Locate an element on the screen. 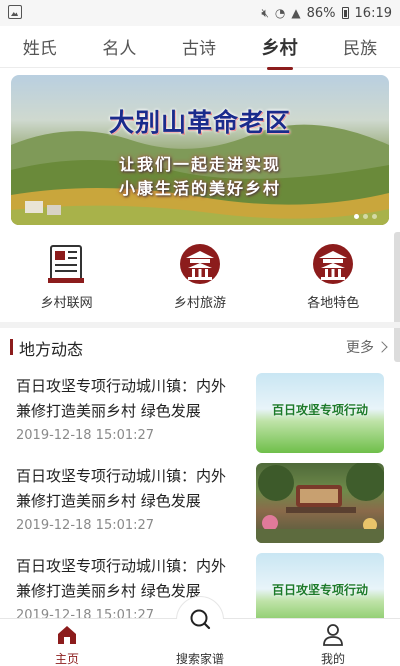 Image resolution: width=400 pixels, height=666 pixels. news-thumbnail is located at coordinates (320, 503).